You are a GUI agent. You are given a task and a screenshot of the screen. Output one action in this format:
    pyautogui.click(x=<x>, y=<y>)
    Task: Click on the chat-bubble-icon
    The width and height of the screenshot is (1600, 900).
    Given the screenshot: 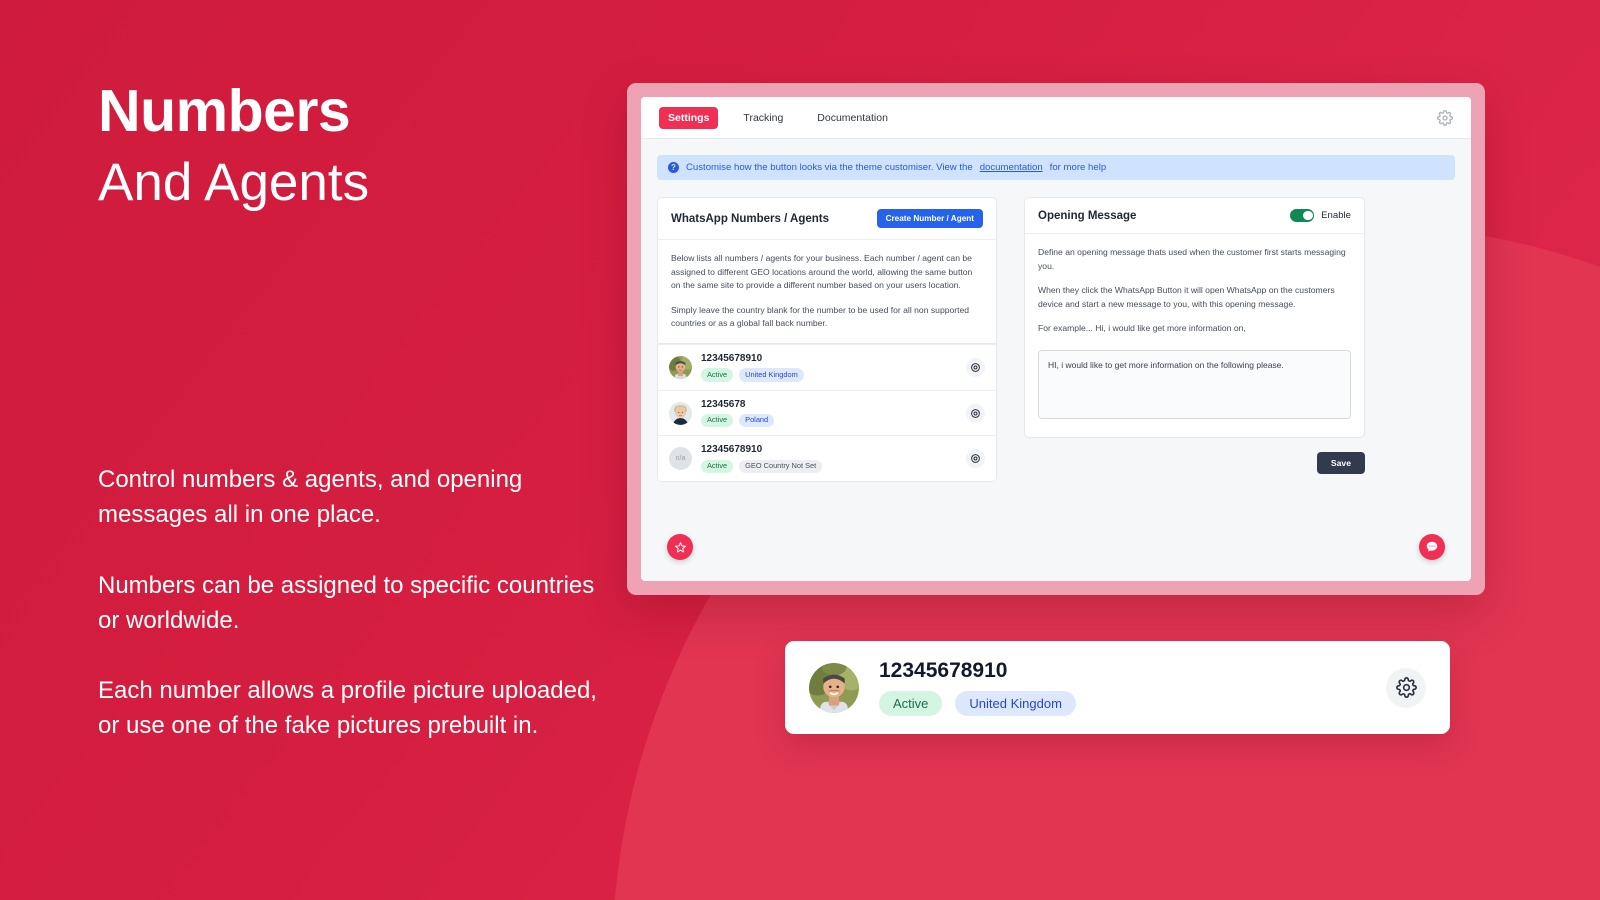 What is the action you would take?
    pyautogui.click(x=1432, y=547)
    